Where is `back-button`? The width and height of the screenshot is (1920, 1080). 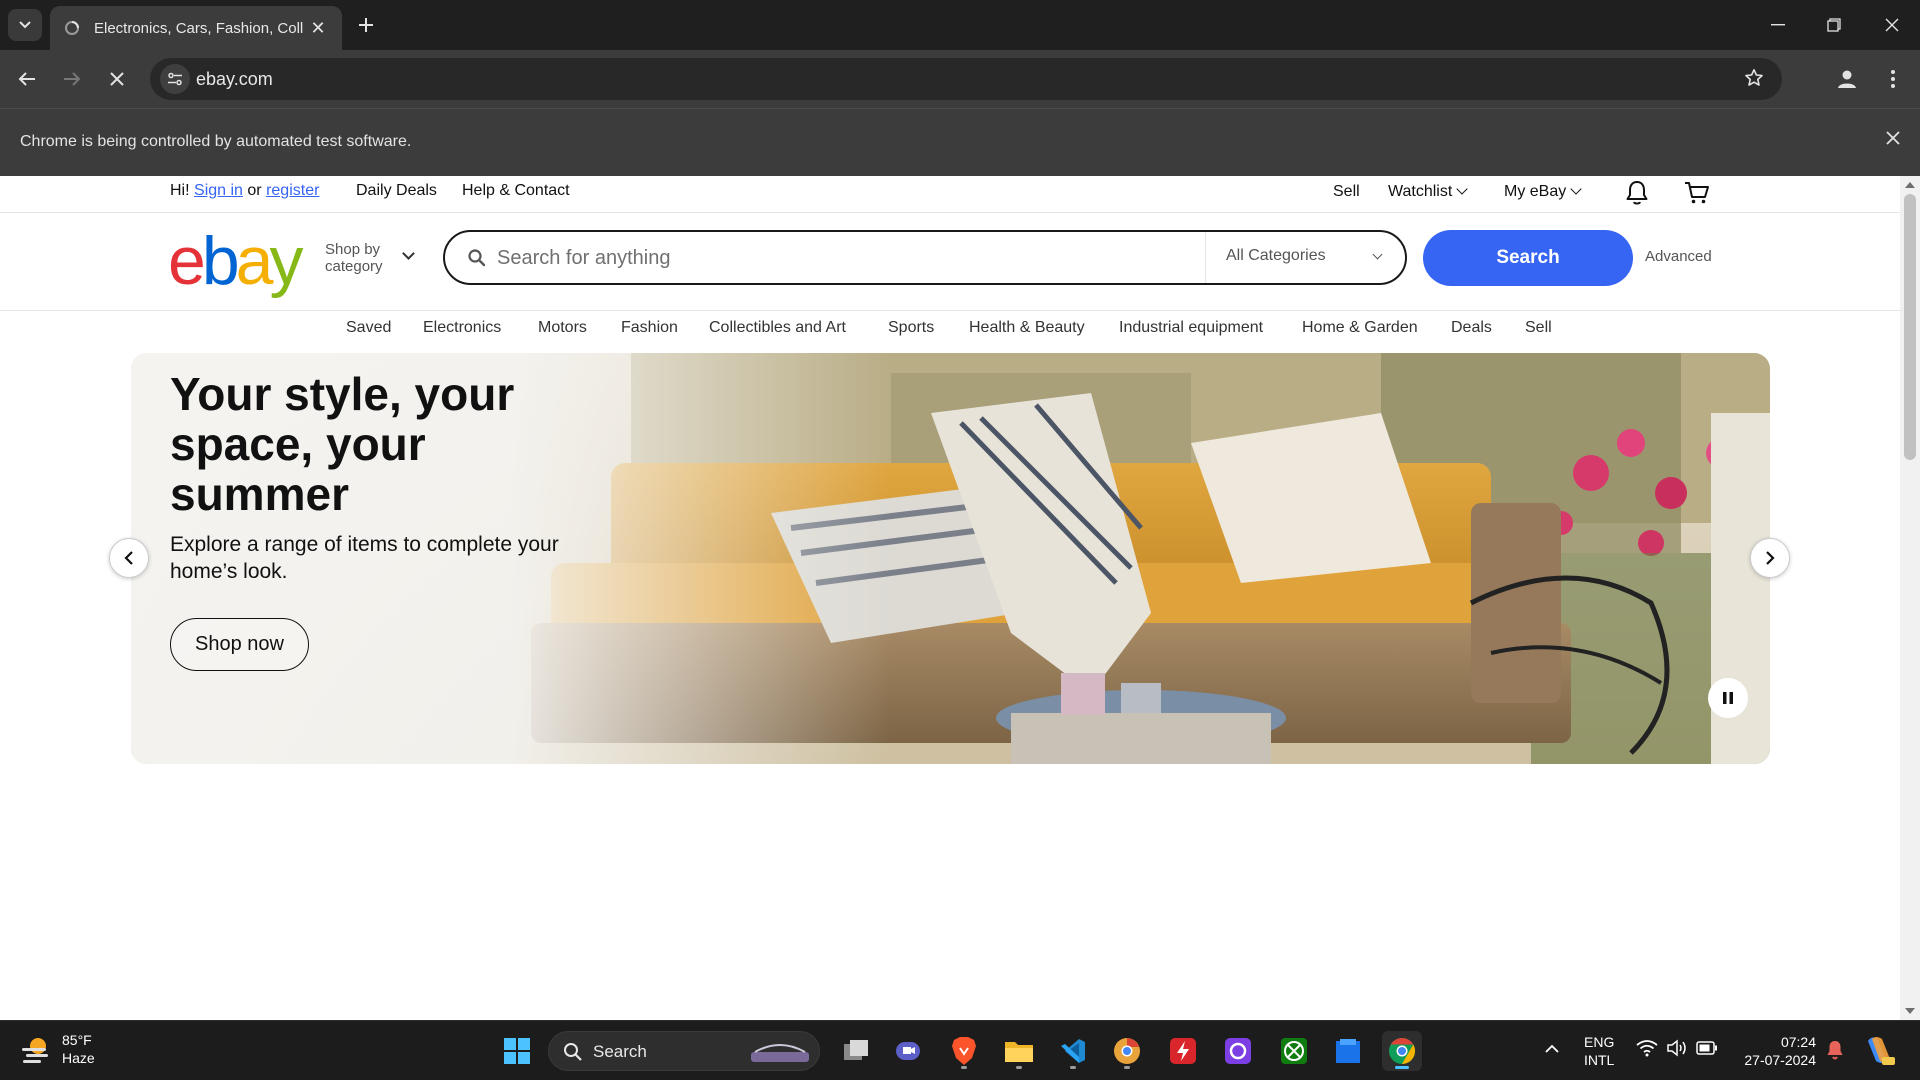 back-button is located at coordinates (27, 79).